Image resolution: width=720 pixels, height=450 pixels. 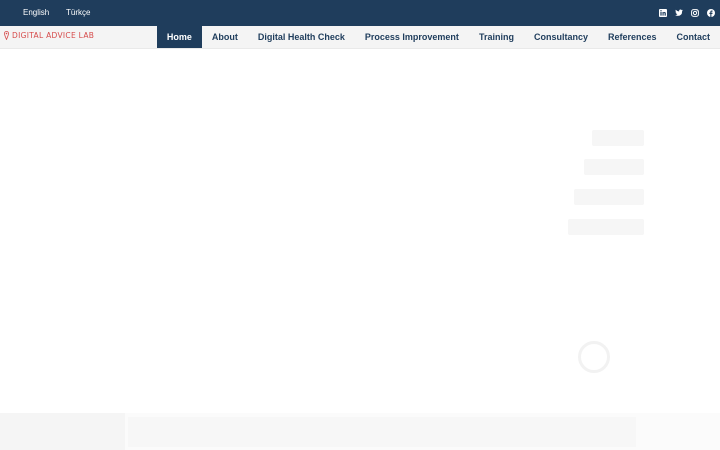 What do you see at coordinates (6, 35) in the screenshot?
I see `location-pin-icon` at bounding box center [6, 35].